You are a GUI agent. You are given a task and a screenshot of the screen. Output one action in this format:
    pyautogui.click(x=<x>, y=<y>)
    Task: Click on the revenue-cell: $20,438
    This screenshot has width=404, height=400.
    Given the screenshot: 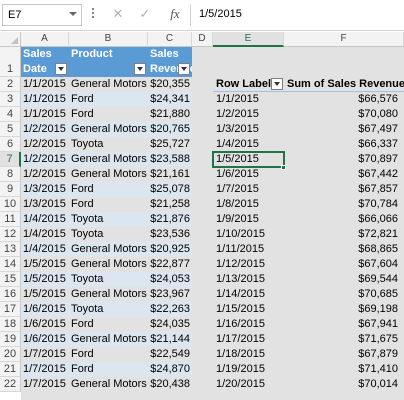 What is the action you would take?
    pyautogui.click(x=170, y=384)
    